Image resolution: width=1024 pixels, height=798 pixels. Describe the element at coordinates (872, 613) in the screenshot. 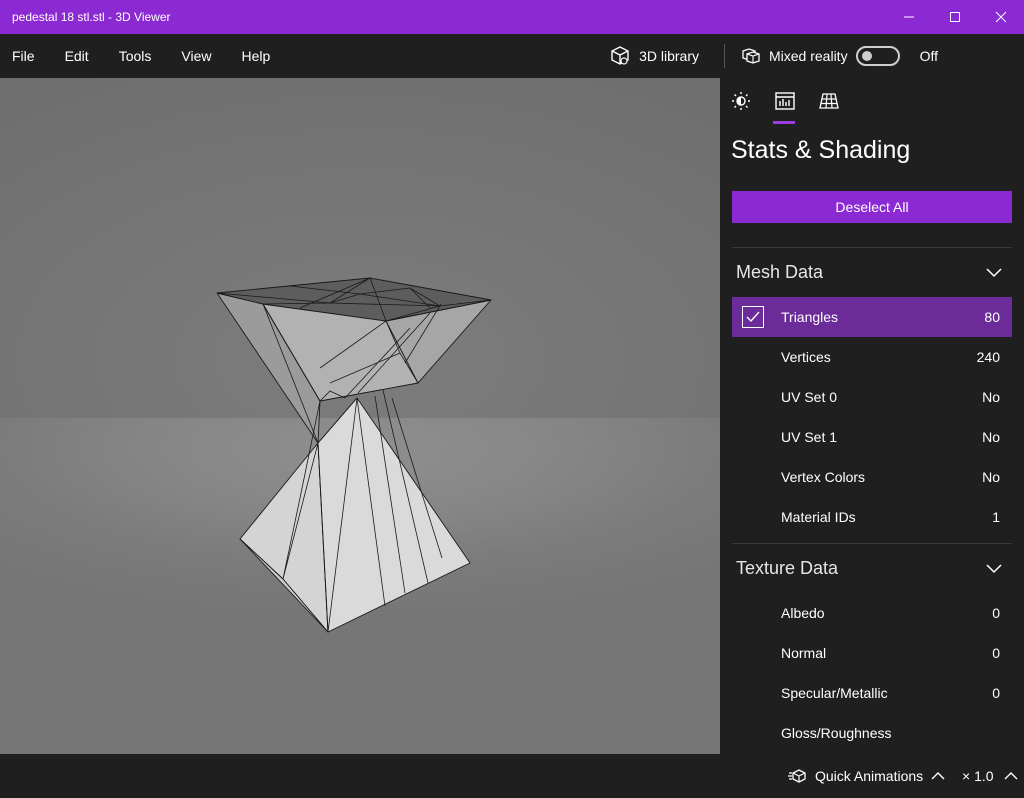

I see `stat-row-albedo: Albedo 0` at that location.